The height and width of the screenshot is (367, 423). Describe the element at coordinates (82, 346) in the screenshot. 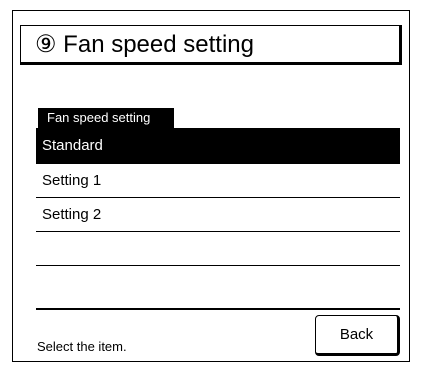

I see `status-message: Select the item.` at that location.